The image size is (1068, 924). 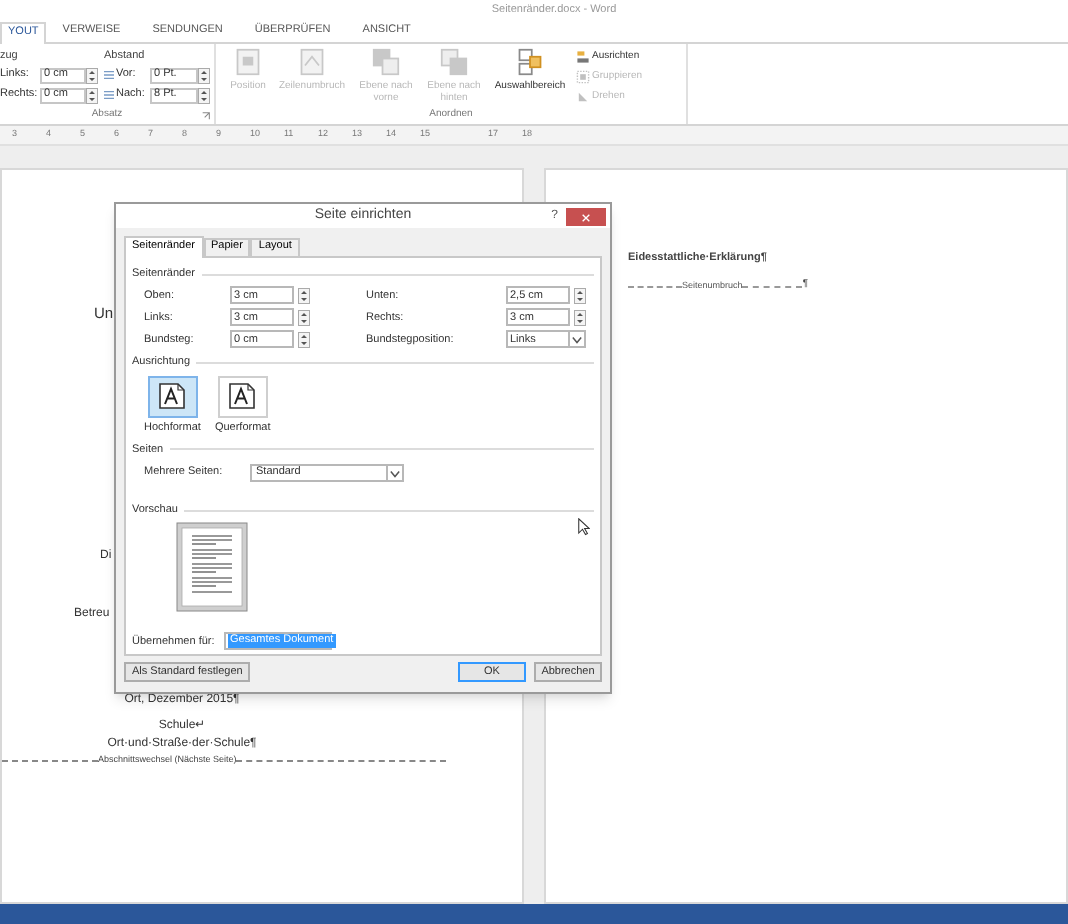 I want to click on dialog-launcher-icon, so click(x=206, y=116).